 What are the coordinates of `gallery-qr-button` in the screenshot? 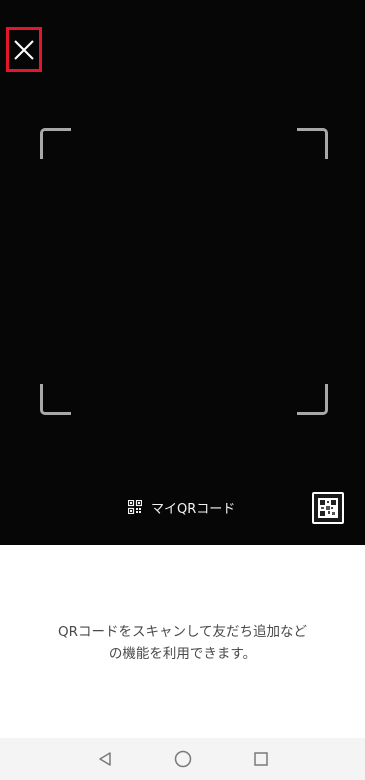 It's located at (328, 508).